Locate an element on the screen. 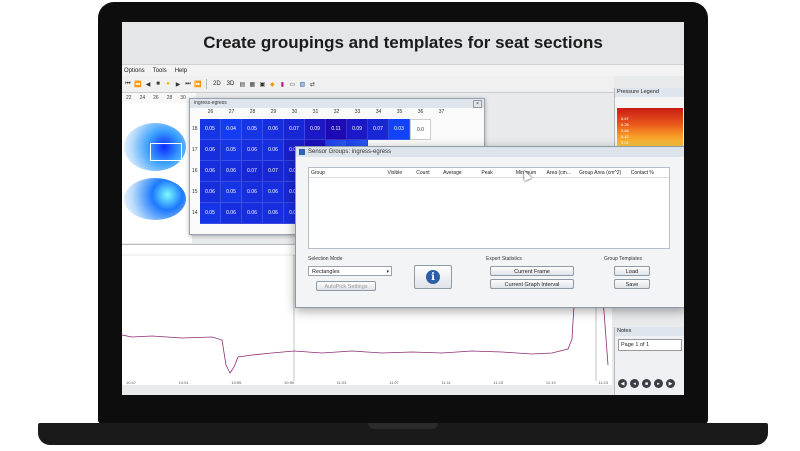  table-column-header: Visible is located at coordinates (400, 173).